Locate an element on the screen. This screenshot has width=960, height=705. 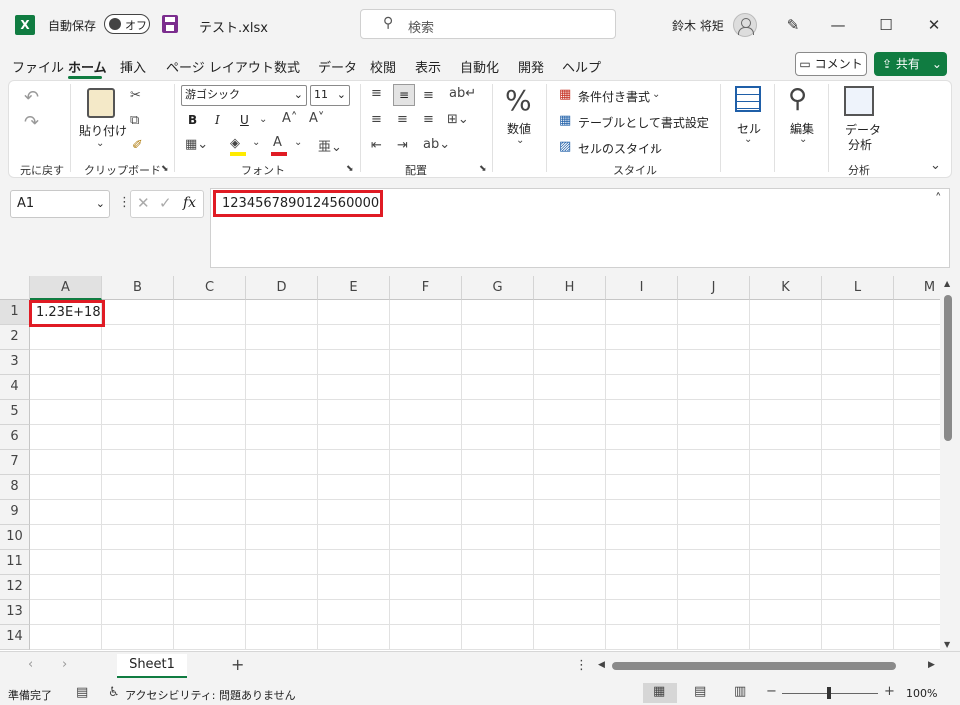
row-header: 14 is located at coordinates (15, 637).